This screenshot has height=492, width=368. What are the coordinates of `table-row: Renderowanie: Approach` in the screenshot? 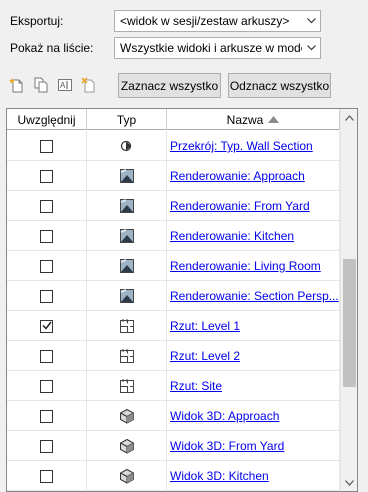 It's located at (173, 176).